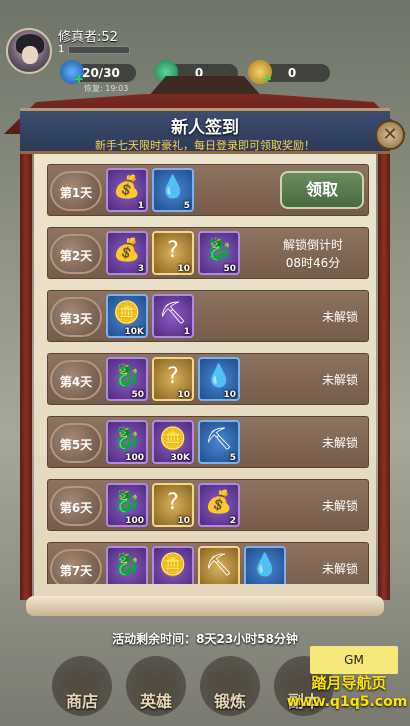 The image size is (410, 726). I want to click on signin-row-day-7: 第7天 🐉 🪙 ⛏ 💧 未解锁, so click(208, 563).